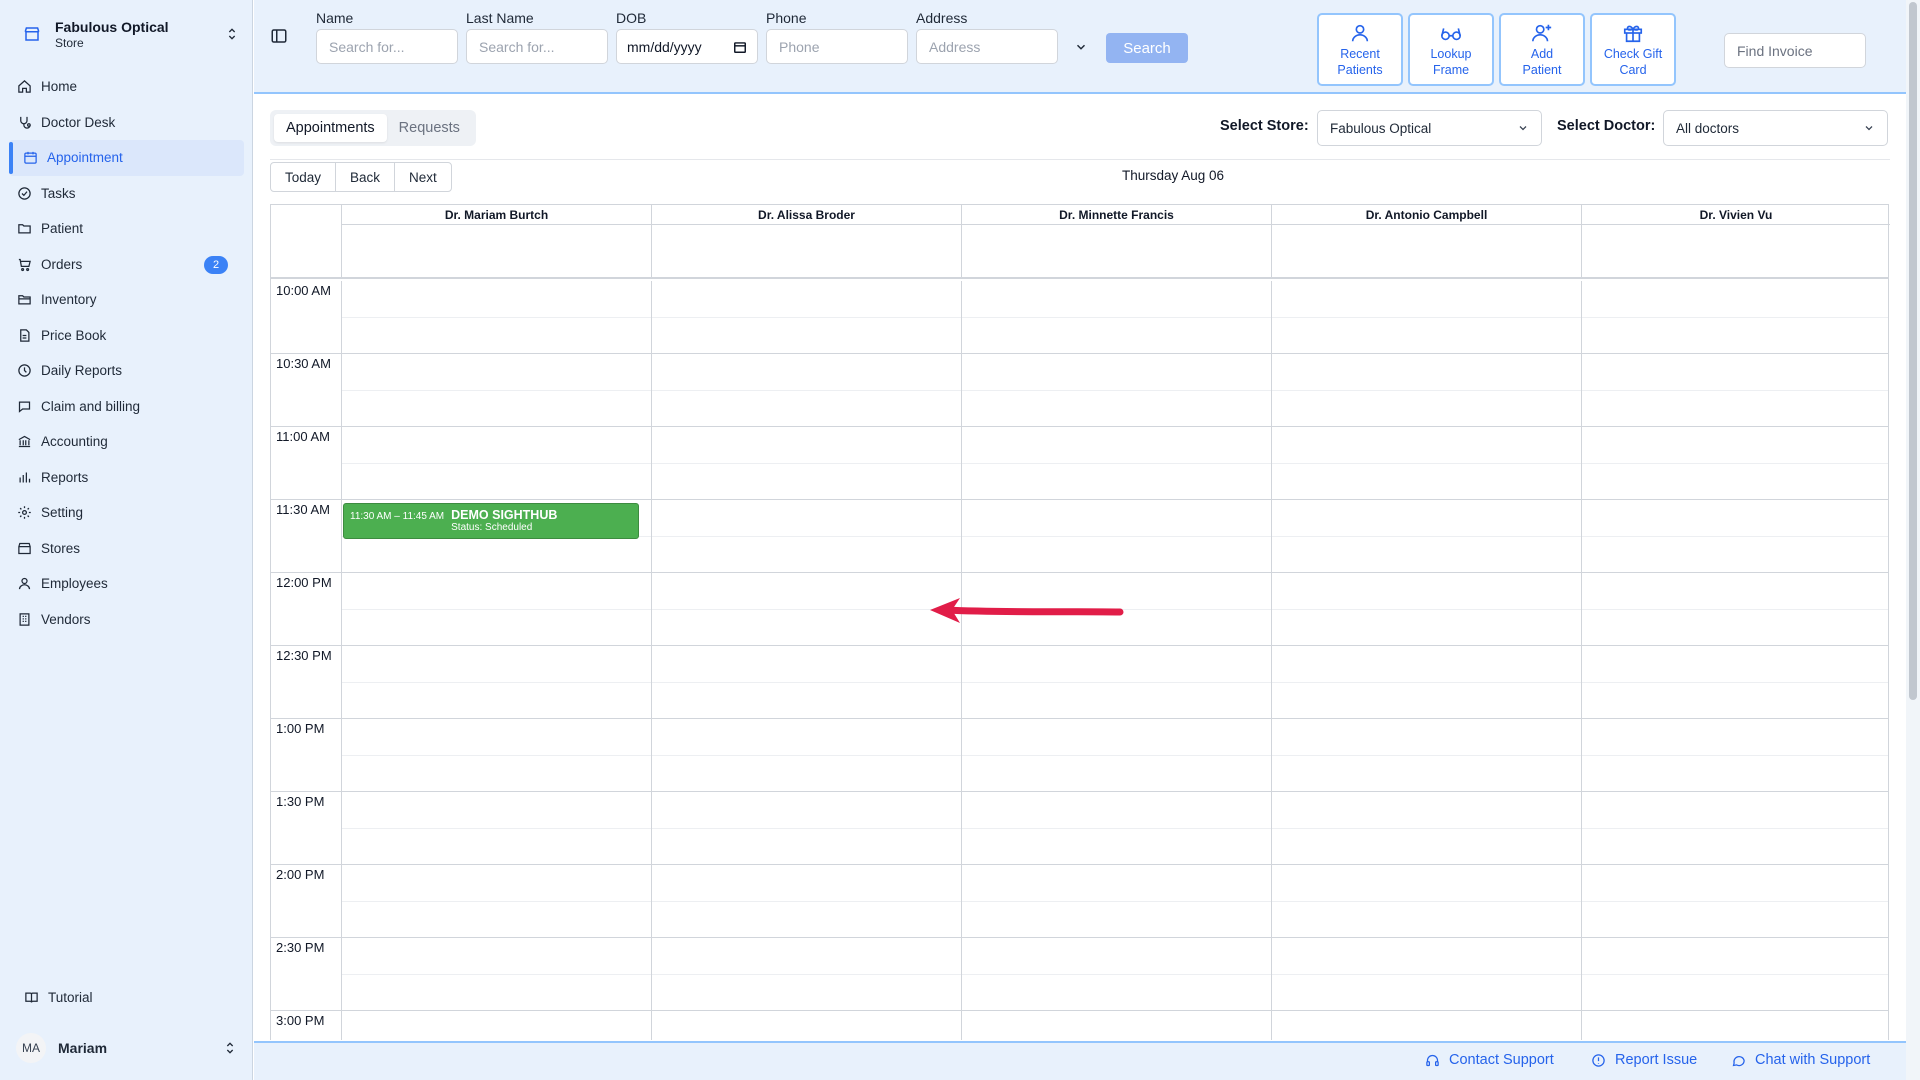 This screenshot has width=1920, height=1080. Describe the element at coordinates (61, 548) in the screenshot. I see `sidebar-item-label: Stores` at that location.